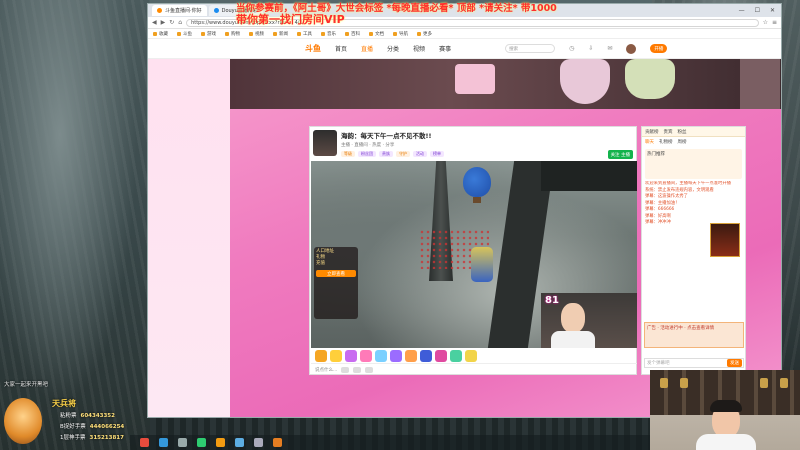  Describe the element at coordinates (694, 335) in the screenshot. I see `chat-ad-box: 广告 · 活动进行中 · 点击查看详情` at that location.